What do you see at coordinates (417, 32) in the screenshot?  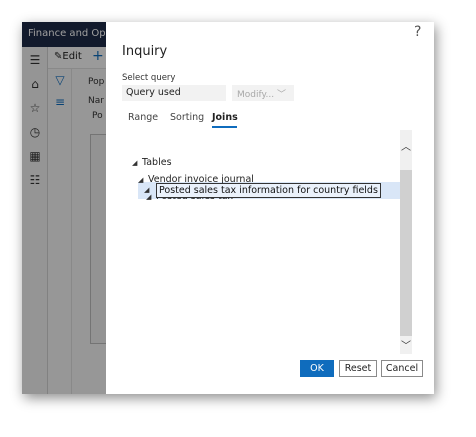 I see `help-icon: ?` at bounding box center [417, 32].